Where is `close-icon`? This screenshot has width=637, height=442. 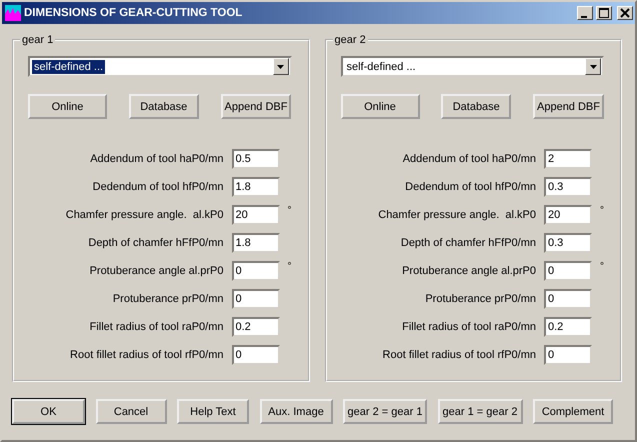 close-icon is located at coordinates (625, 13).